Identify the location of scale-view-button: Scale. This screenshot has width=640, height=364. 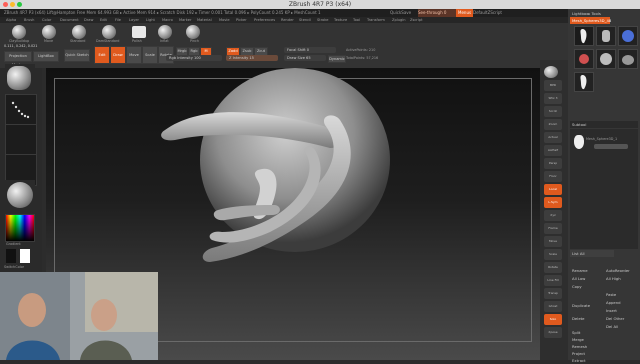
(553, 254).